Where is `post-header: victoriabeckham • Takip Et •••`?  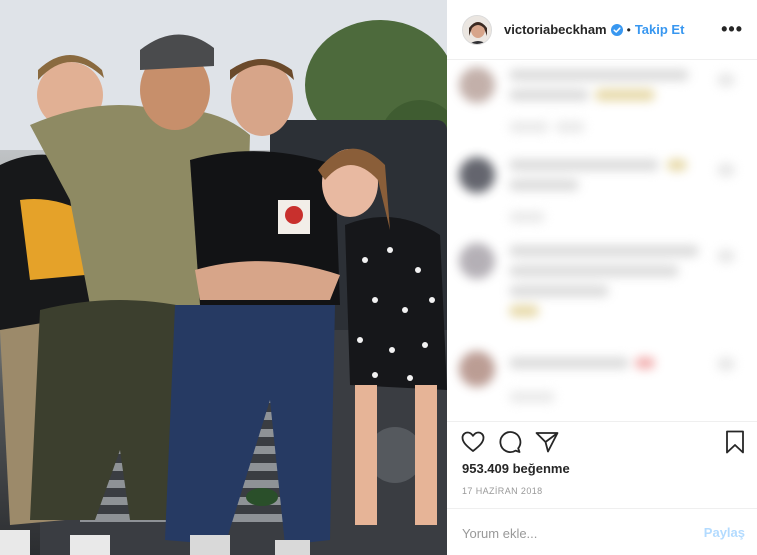
post-header: victoriabeckham • Takip Et ••• is located at coordinates (602, 30).